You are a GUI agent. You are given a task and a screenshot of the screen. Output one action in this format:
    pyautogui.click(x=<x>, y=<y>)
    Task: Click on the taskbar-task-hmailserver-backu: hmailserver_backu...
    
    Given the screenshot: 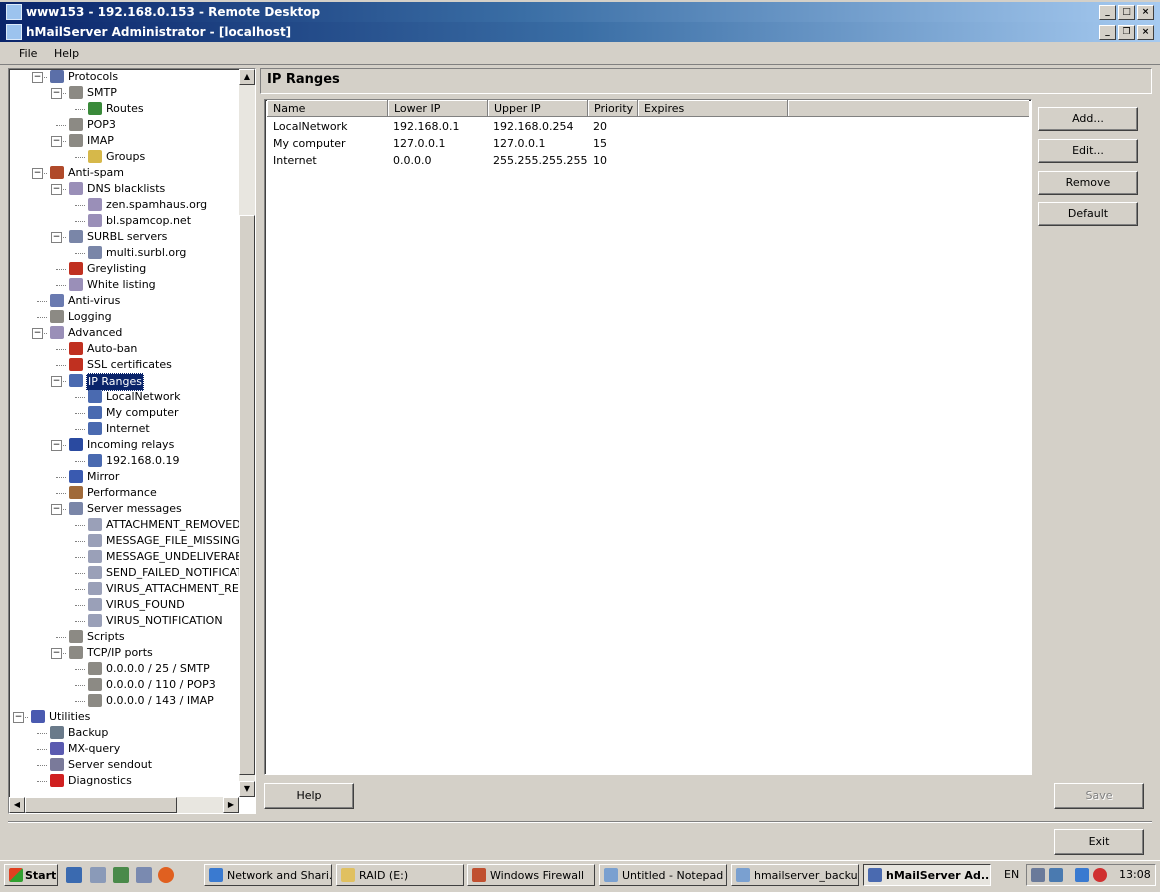 What is the action you would take?
    pyautogui.click(x=795, y=875)
    